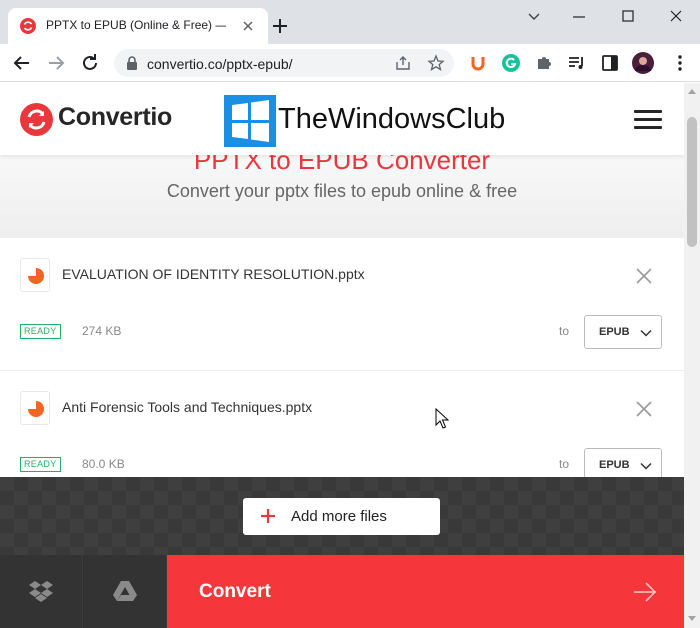 The width and height of the screenshot is (700, 628). Describe the element at coordinates (436, 63) in the screenshot. I see `bookmark-star-icon` at that location.